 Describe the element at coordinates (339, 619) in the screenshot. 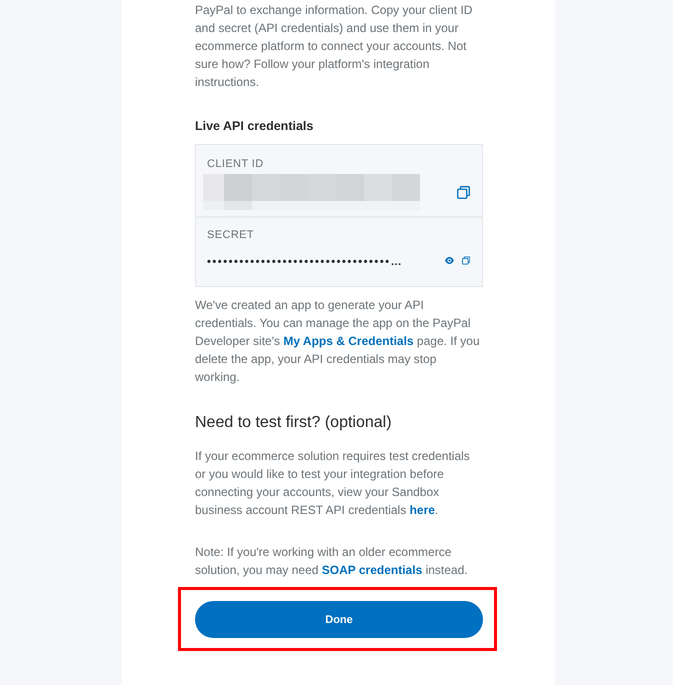

I see `done-button: Done` at that location.